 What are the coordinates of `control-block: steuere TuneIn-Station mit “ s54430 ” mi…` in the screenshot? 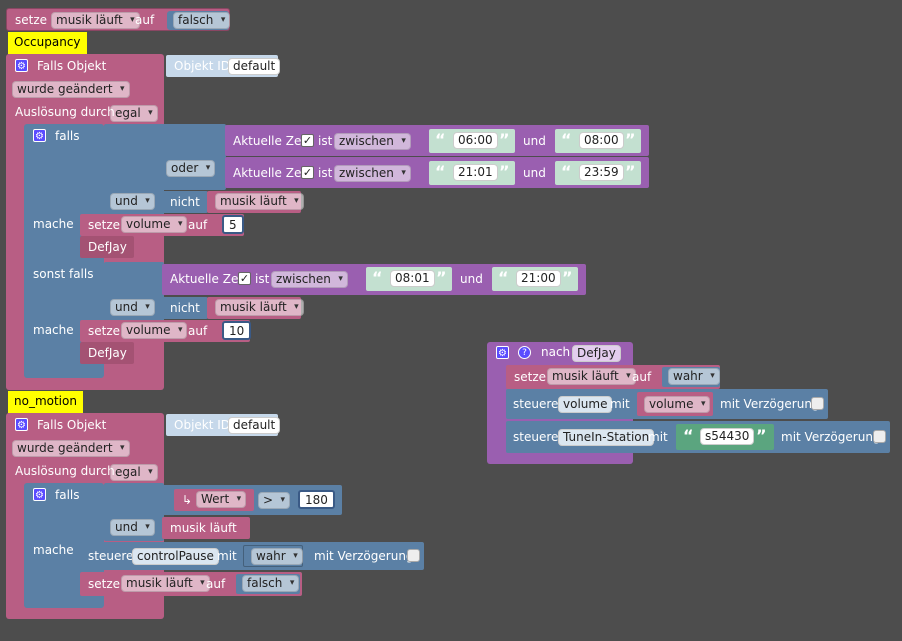 It's located at (698, 437).